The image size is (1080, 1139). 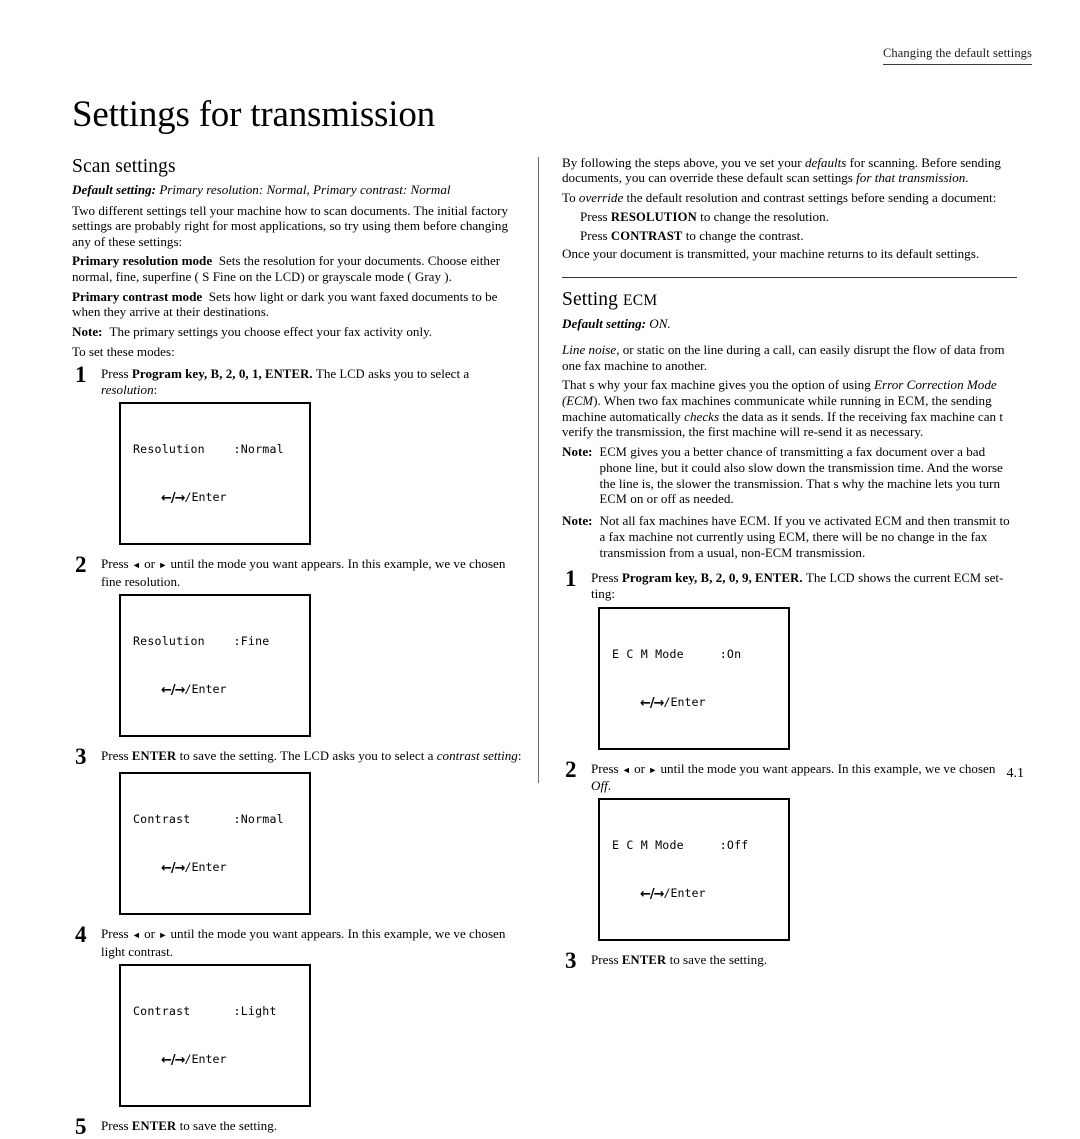 What do you see at coordinates (258, 819) in the screenshot?
I see `lcd-value: :Normal` at bounding box center [258, 819].